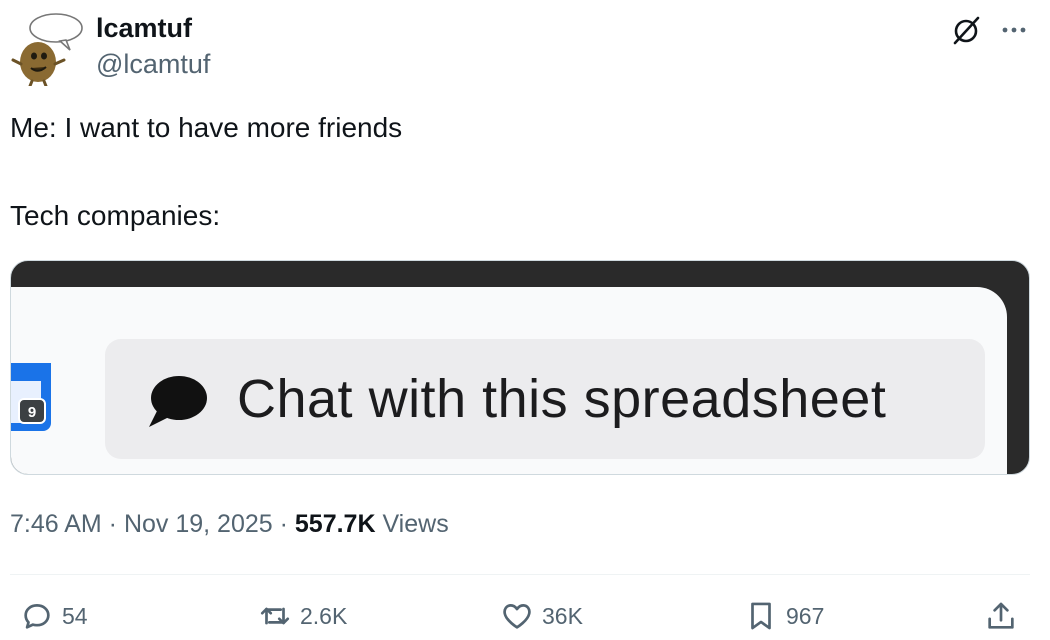  What do you see at coordinates (32, 412) in the screenshot?
I see `spreadsheet-badge-number: 9` at bounding box center [32, 412].